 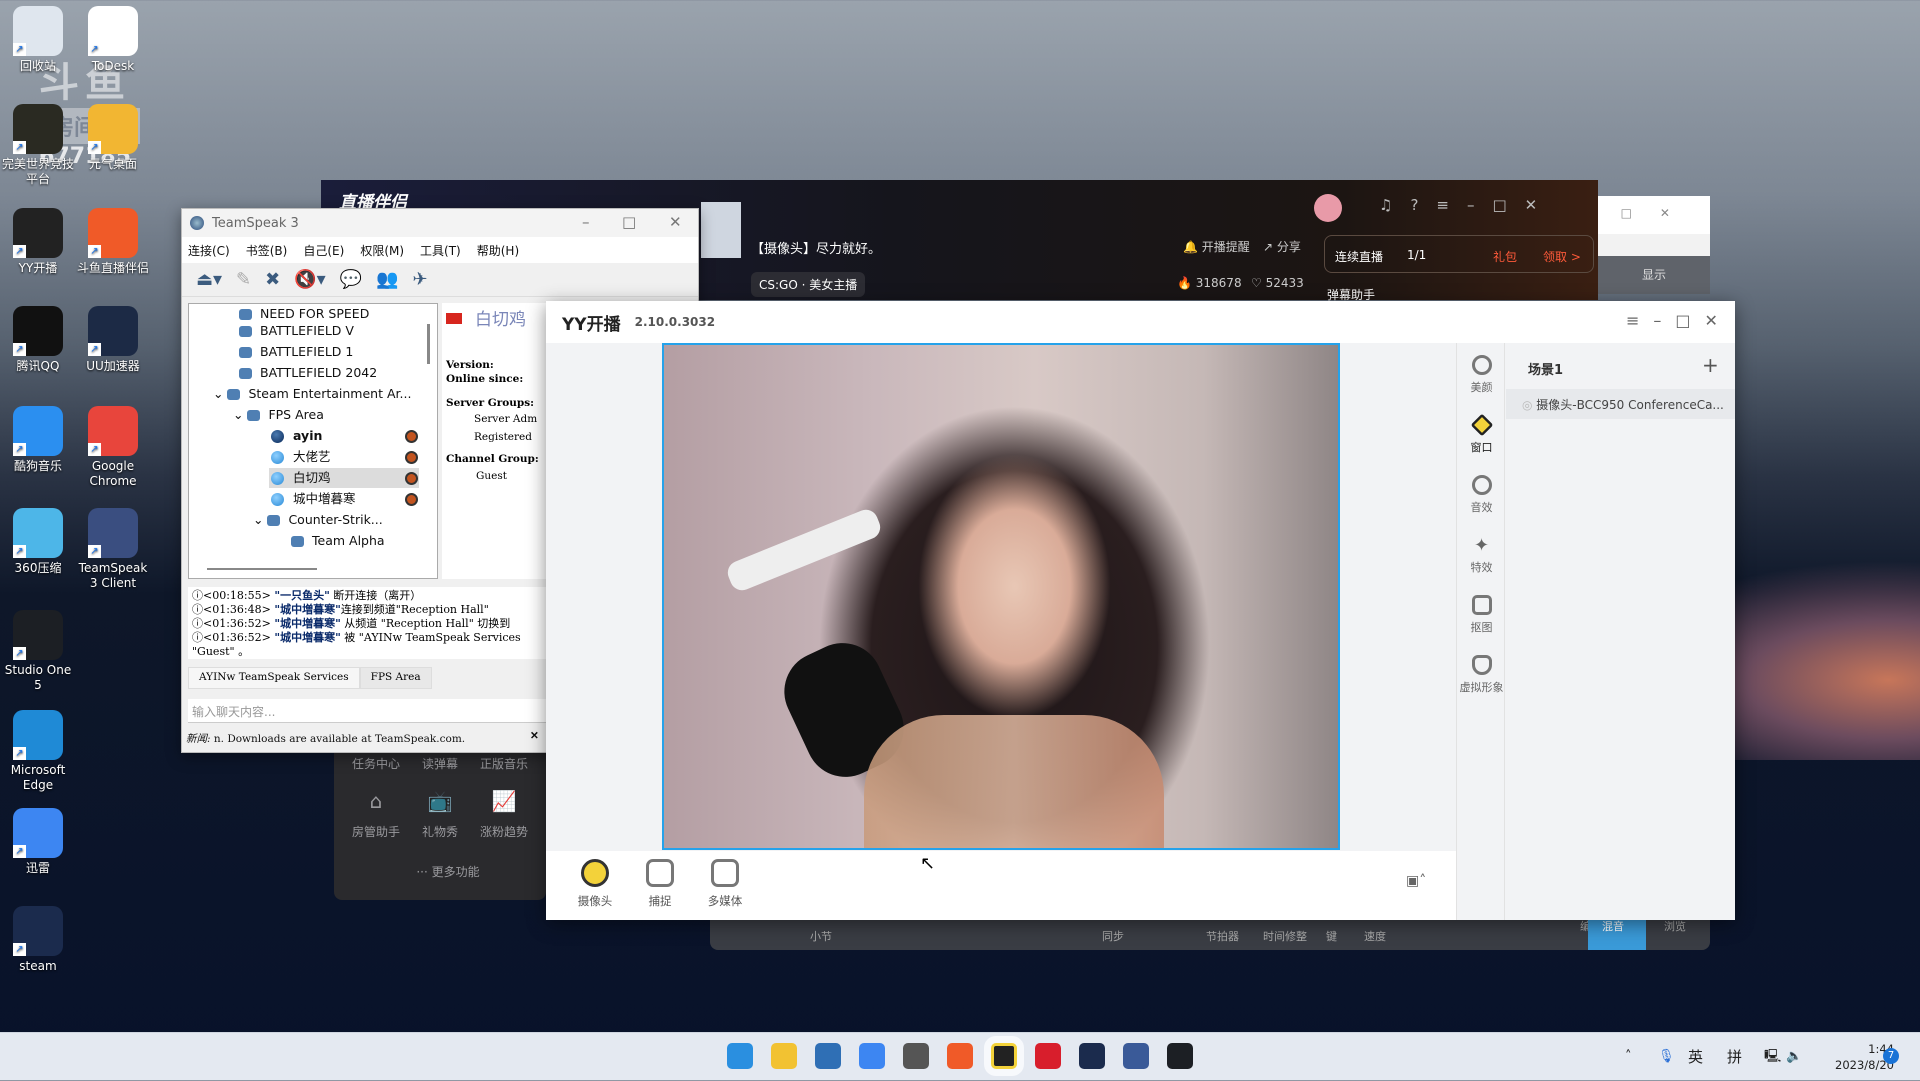 What do you see at coordinates (595, 884) in the screenshot?
I see `camera-tool: 摄像头` at bounding box center [595, 884].